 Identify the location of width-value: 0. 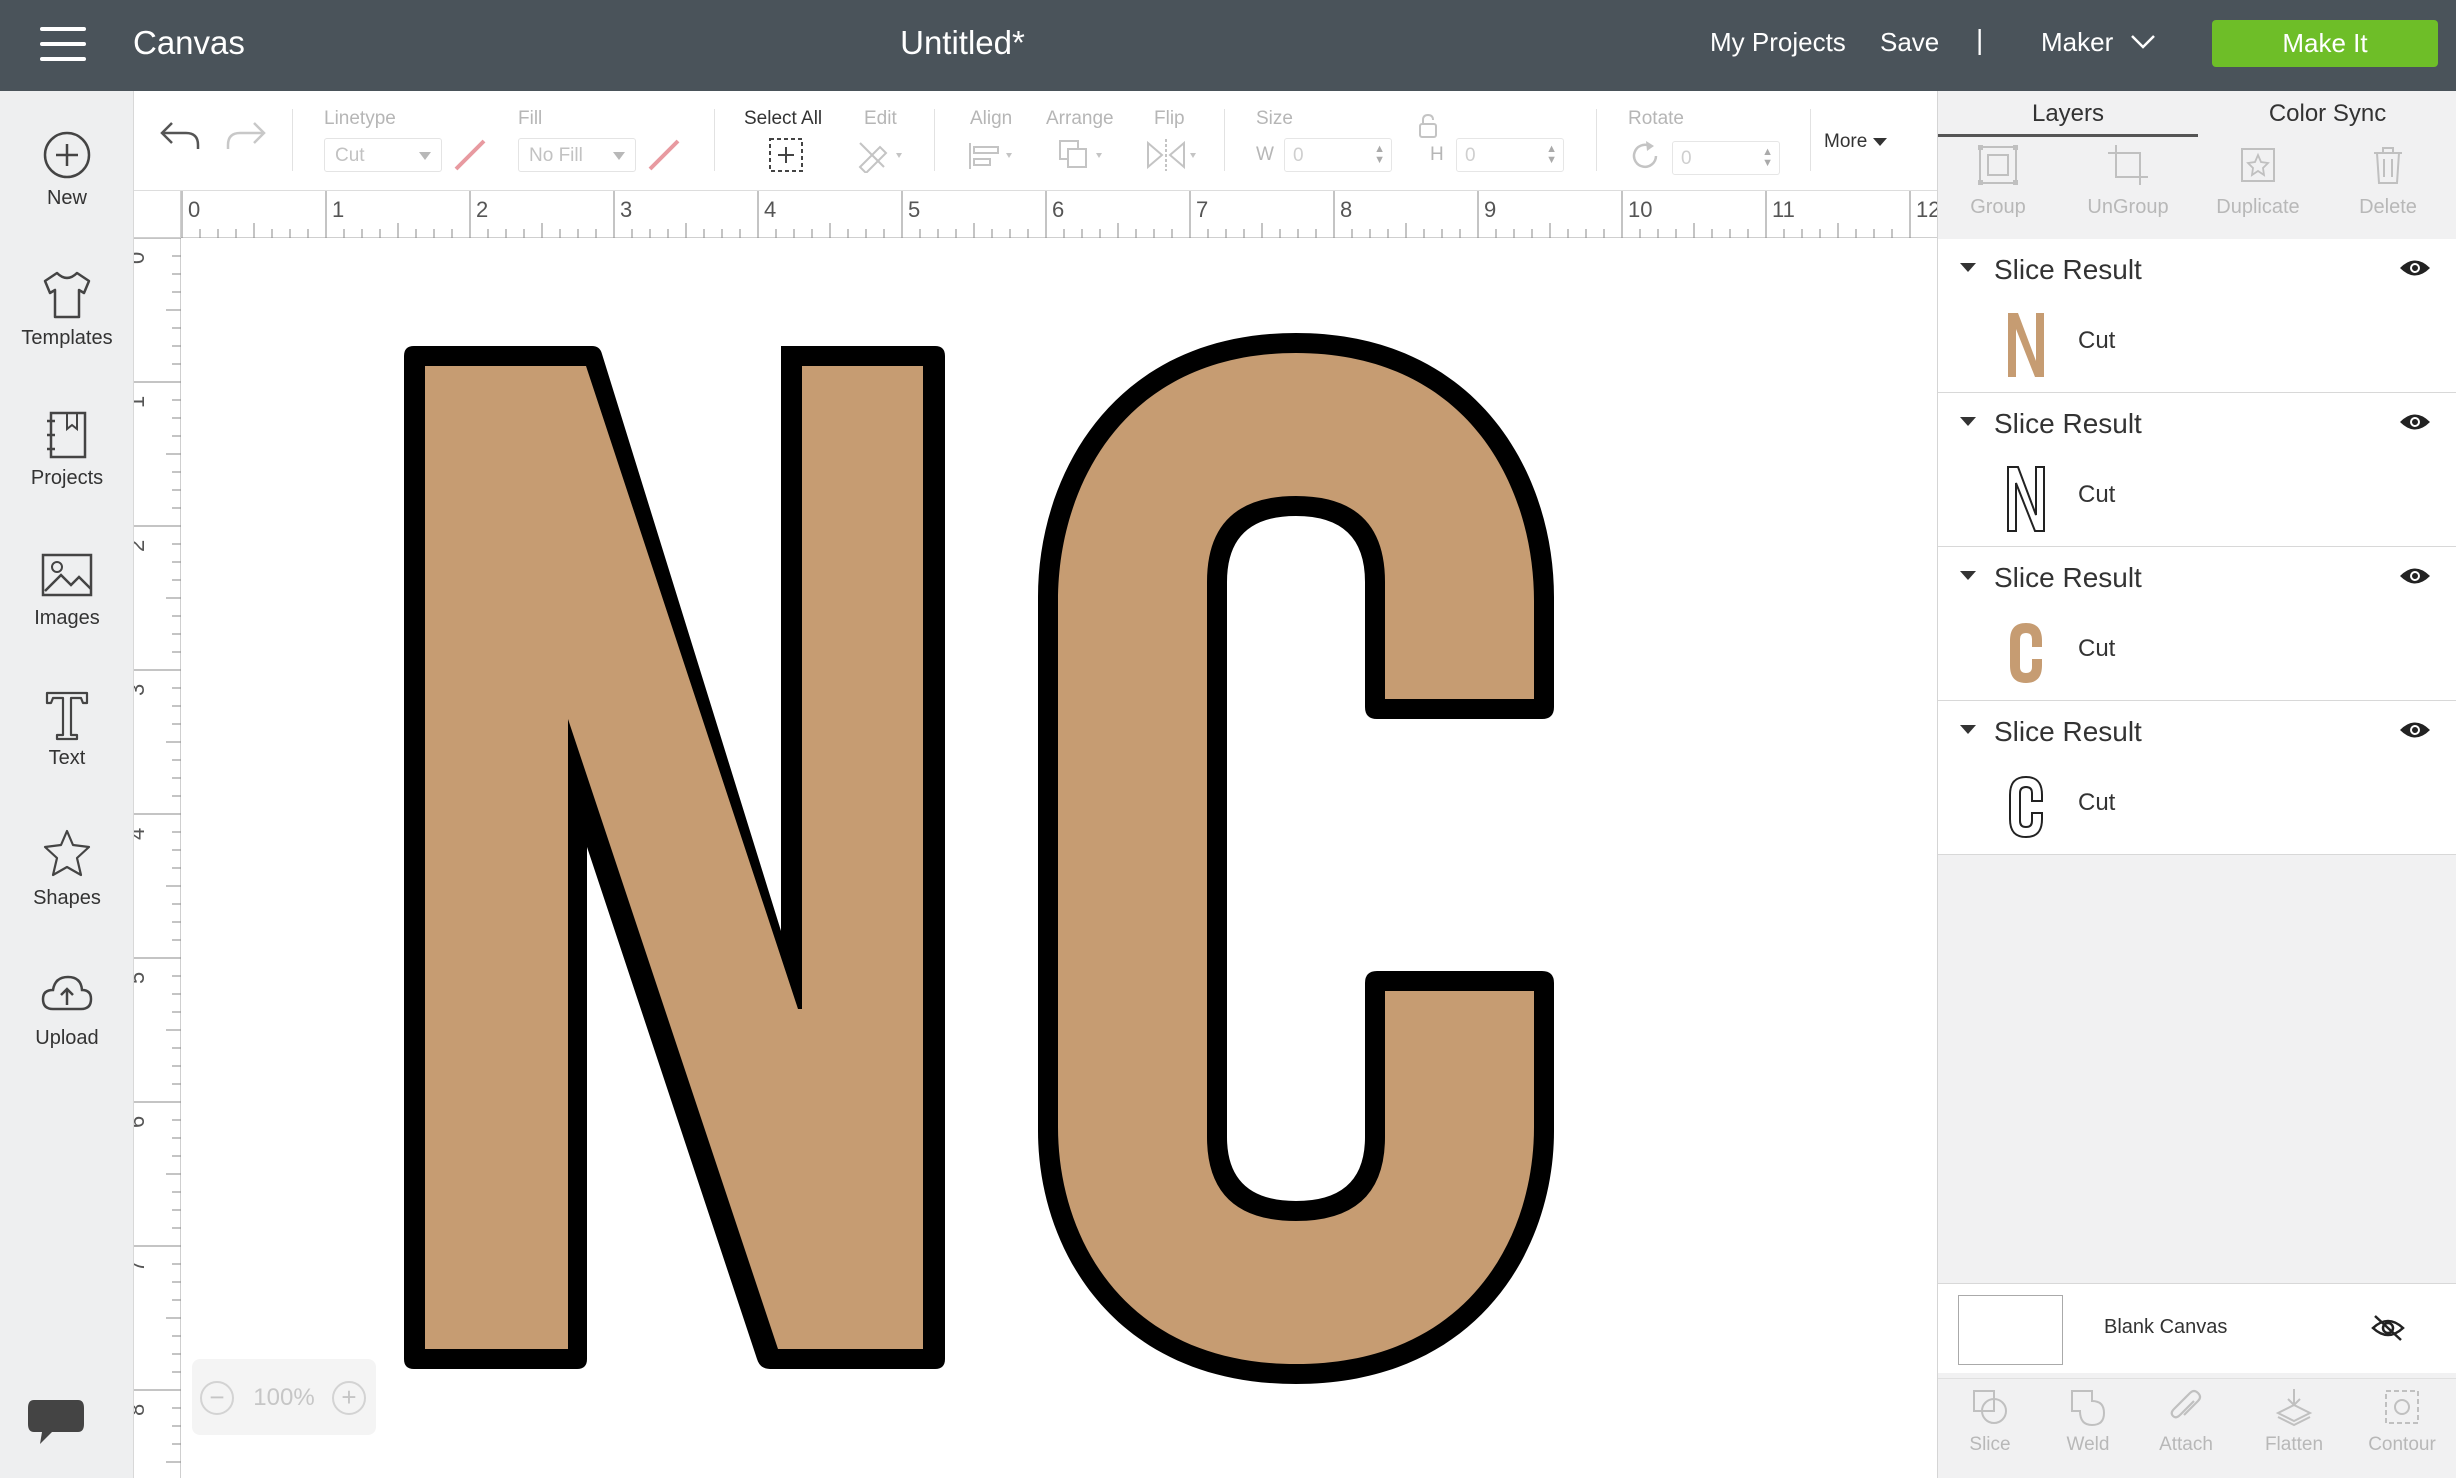
(1298, 155).